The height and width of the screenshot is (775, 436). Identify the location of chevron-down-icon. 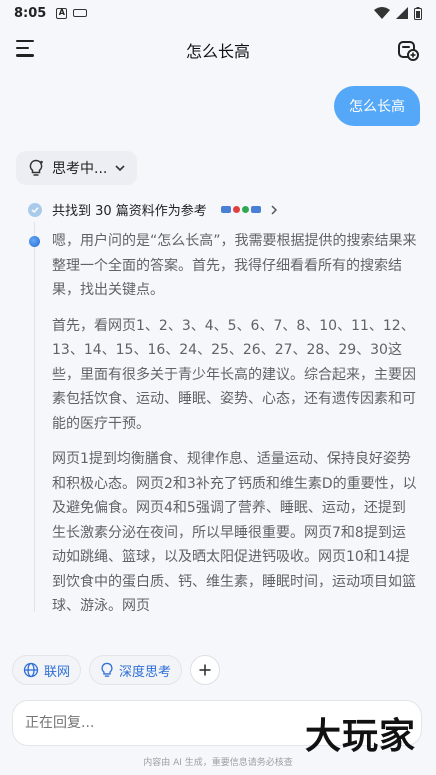
(120, 167).